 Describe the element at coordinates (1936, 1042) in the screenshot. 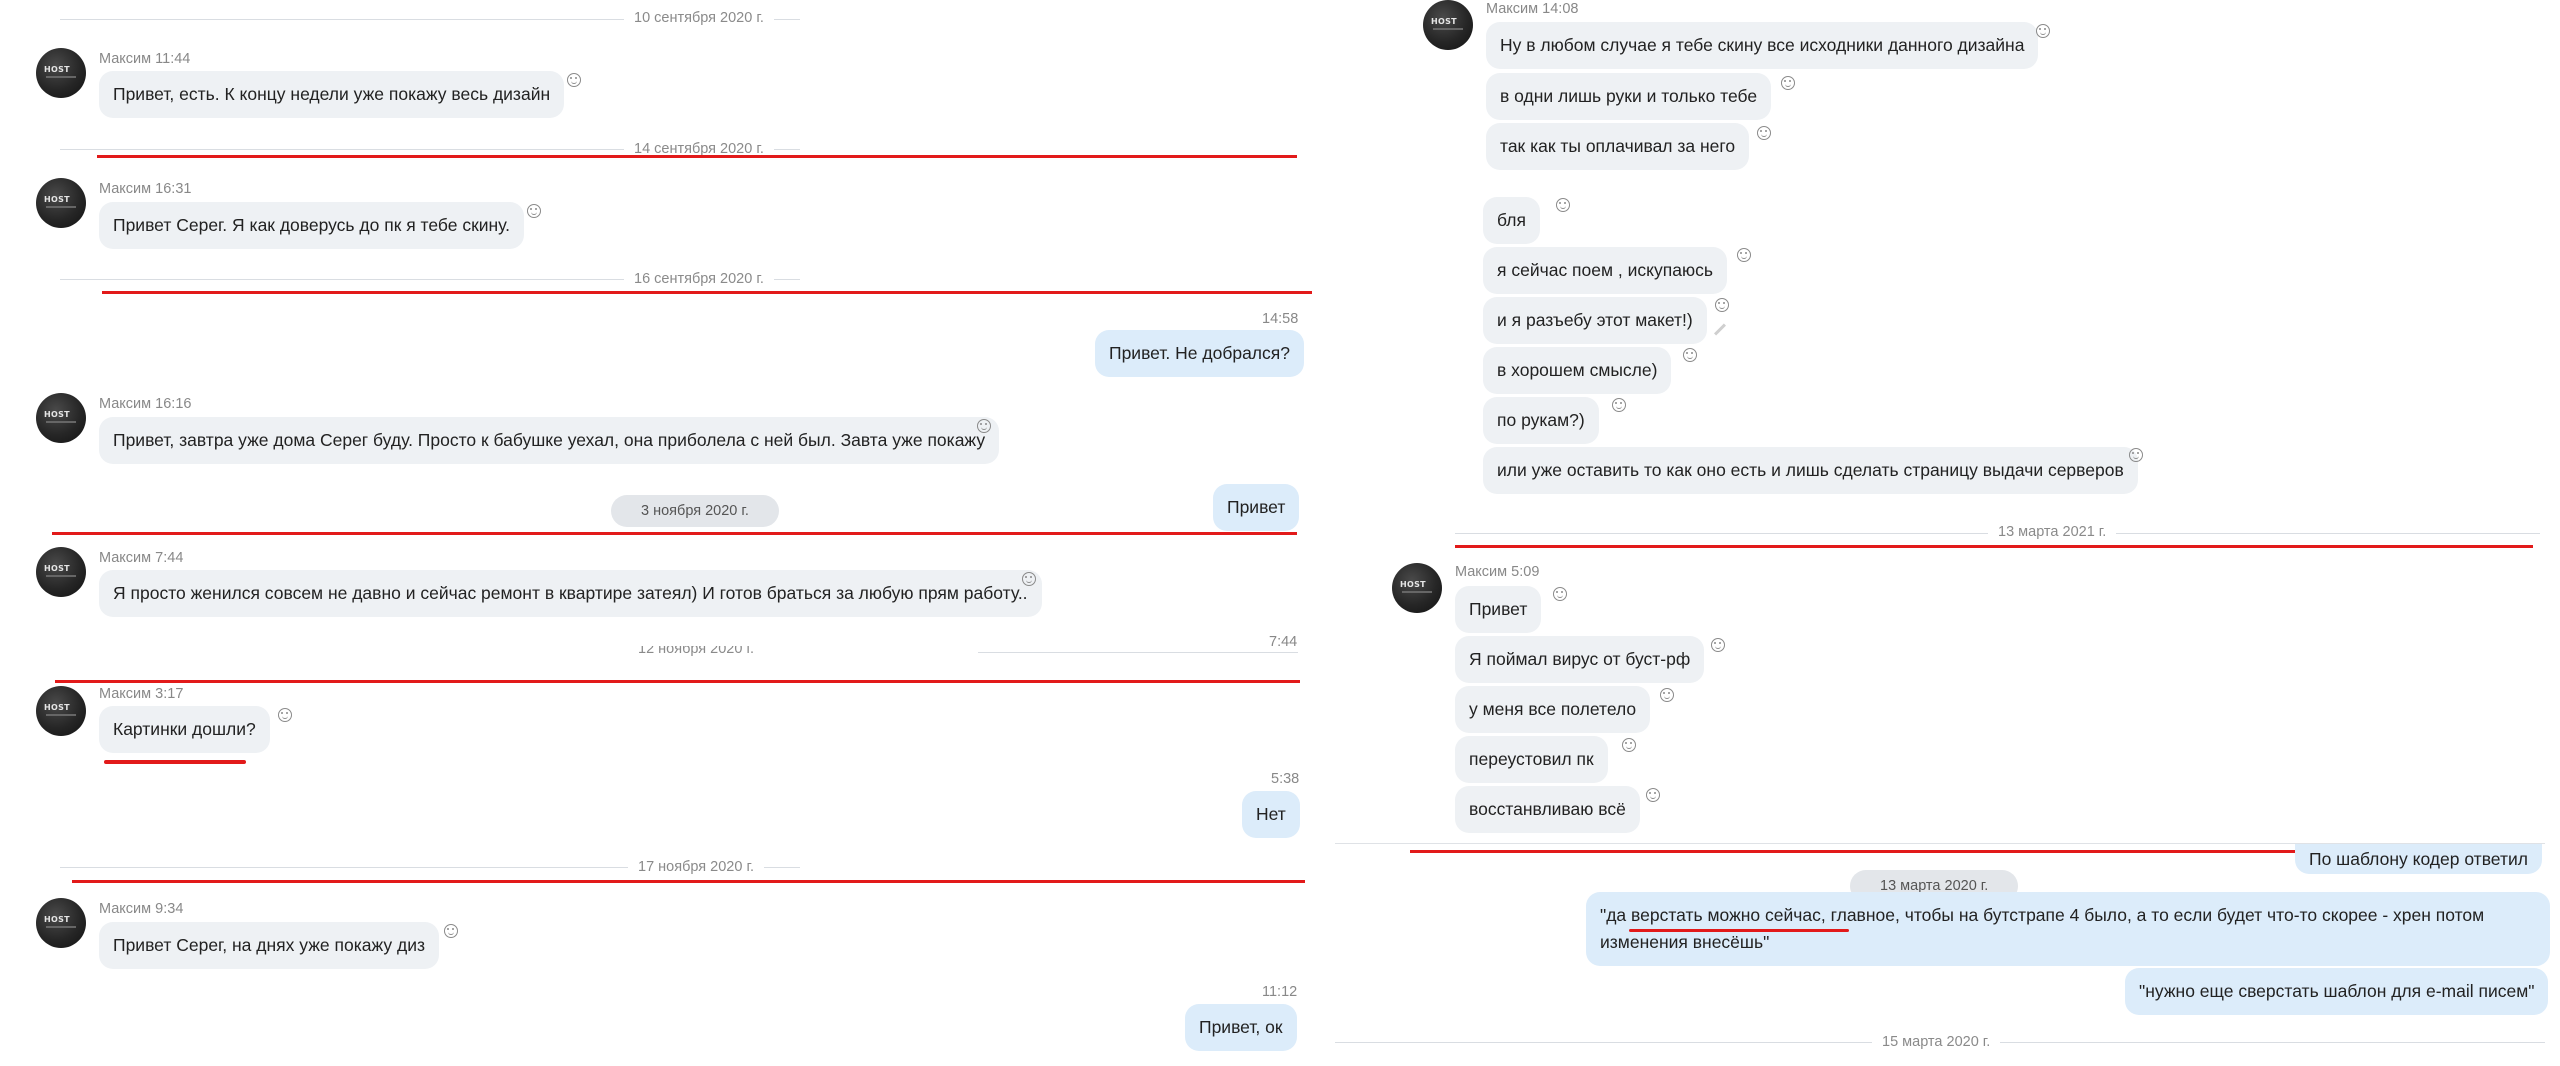

I see `date-divider: 15 марта 2020 г.` at that location.